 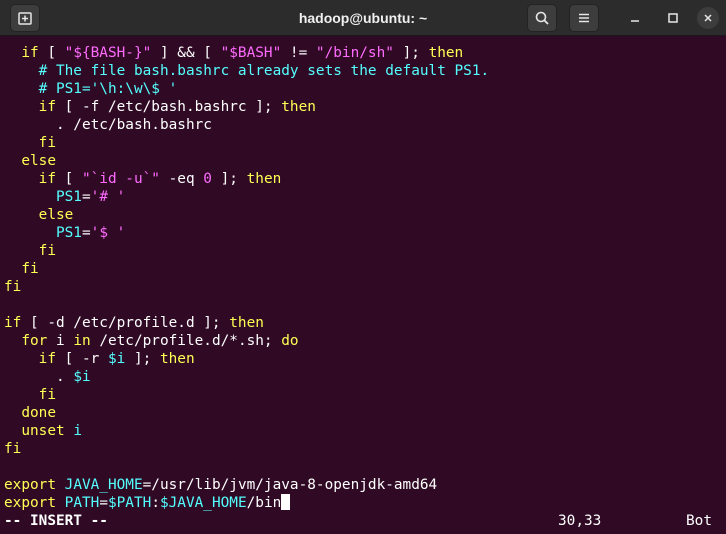 I want to click on maximize-icon, so click(x=673, y=18).